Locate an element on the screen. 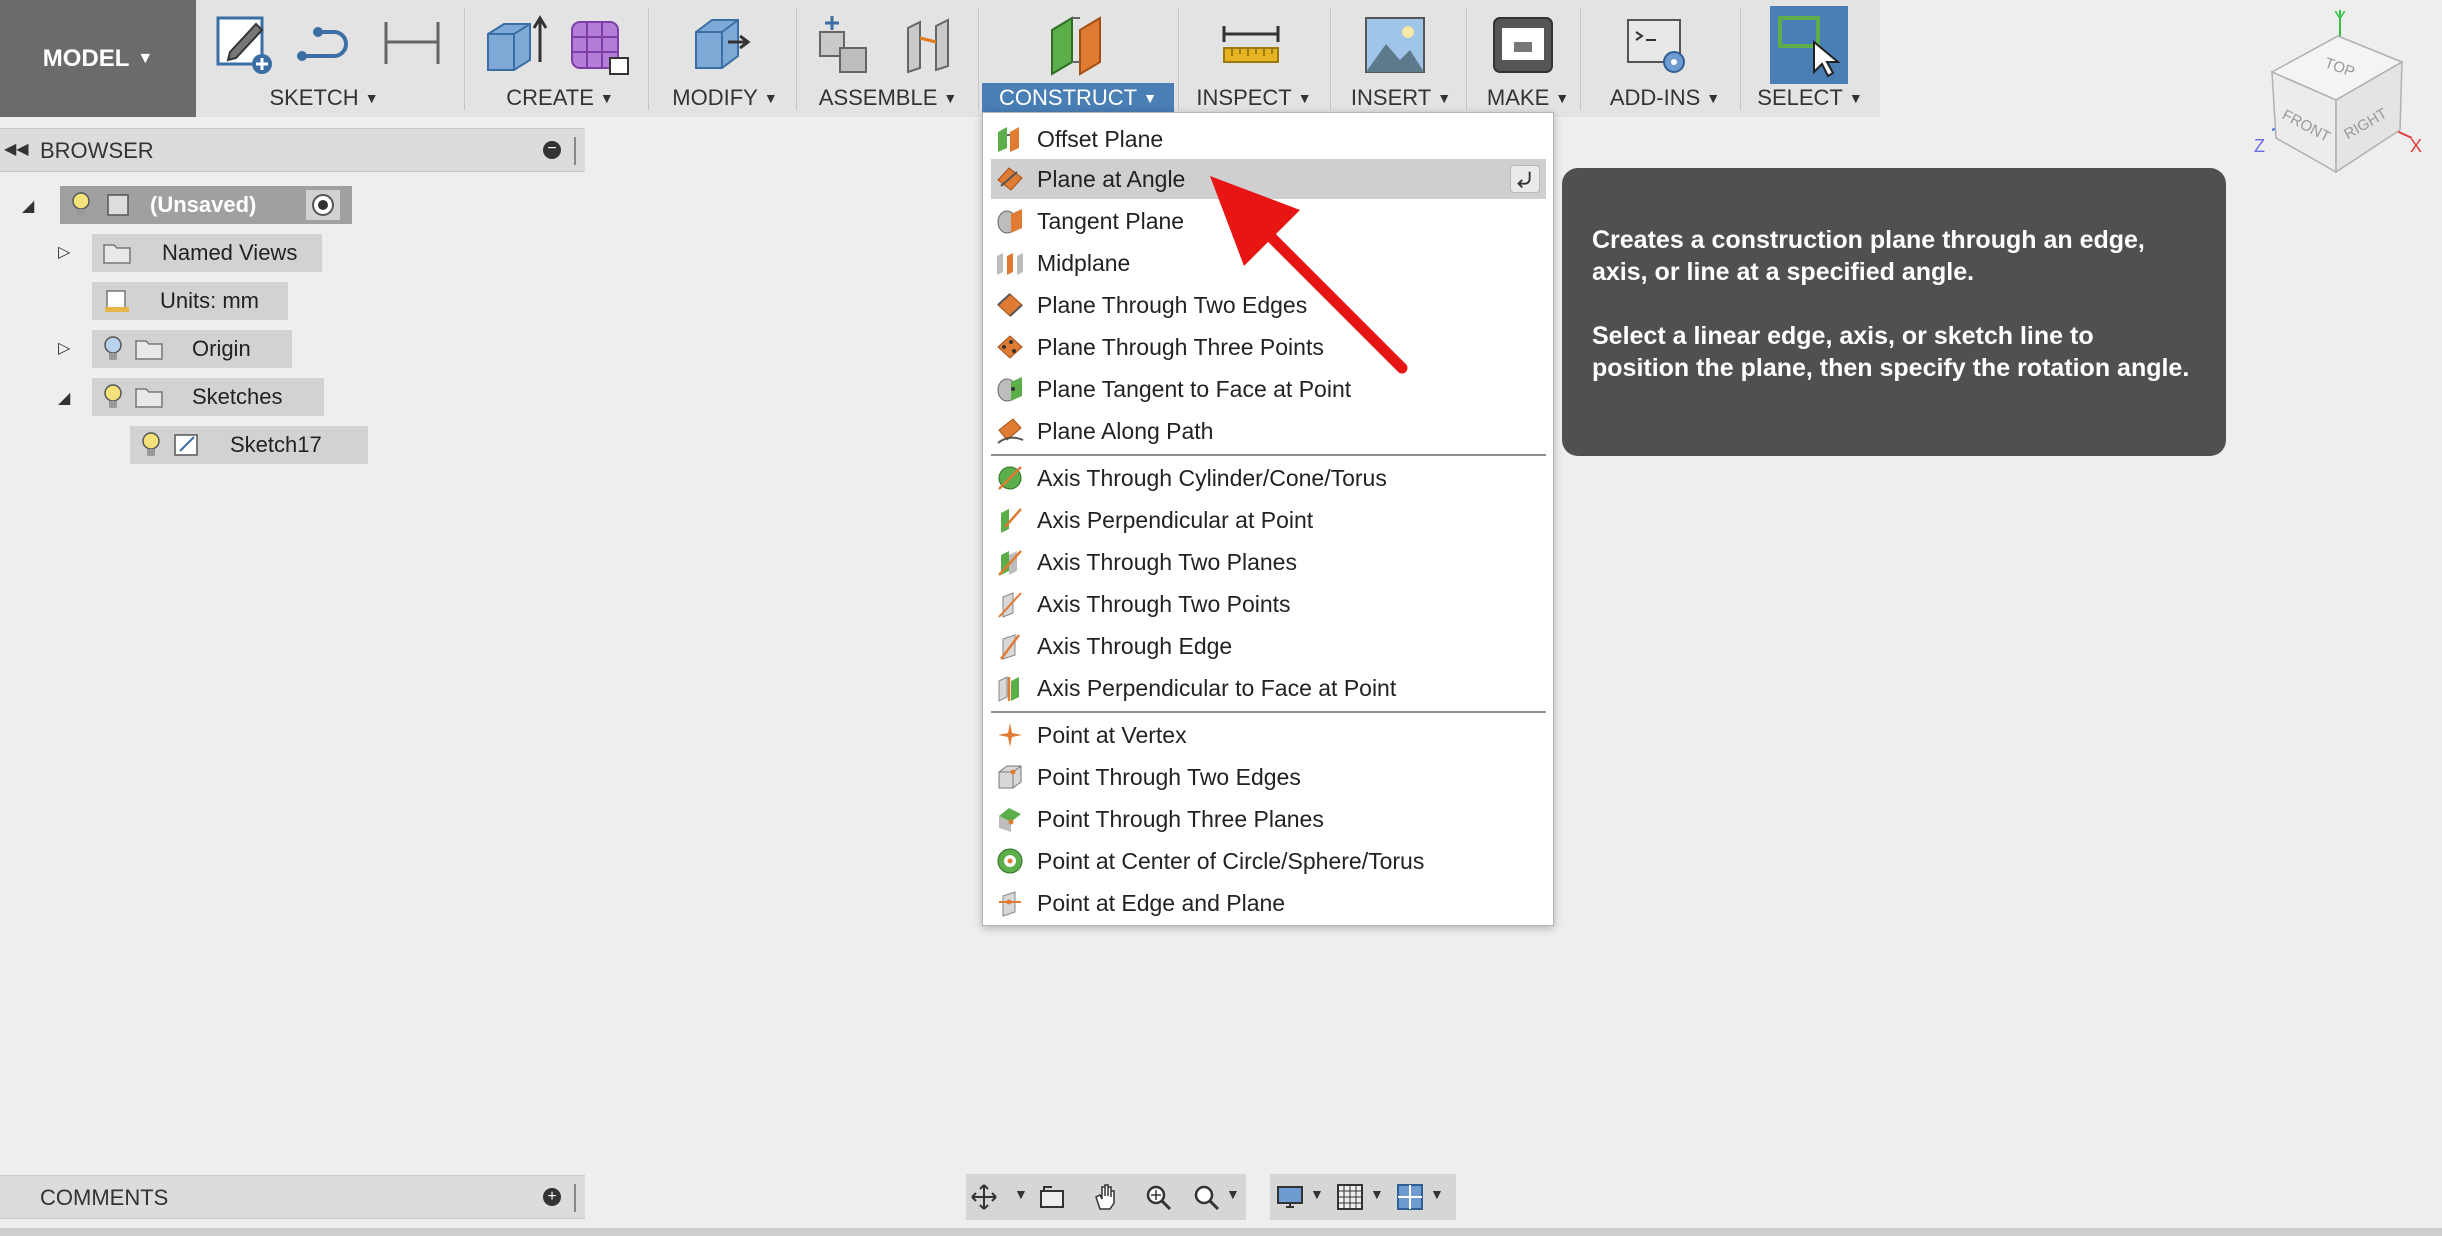  comments-panel-header: COMMENTS + is located at coordinates (292, 1197).